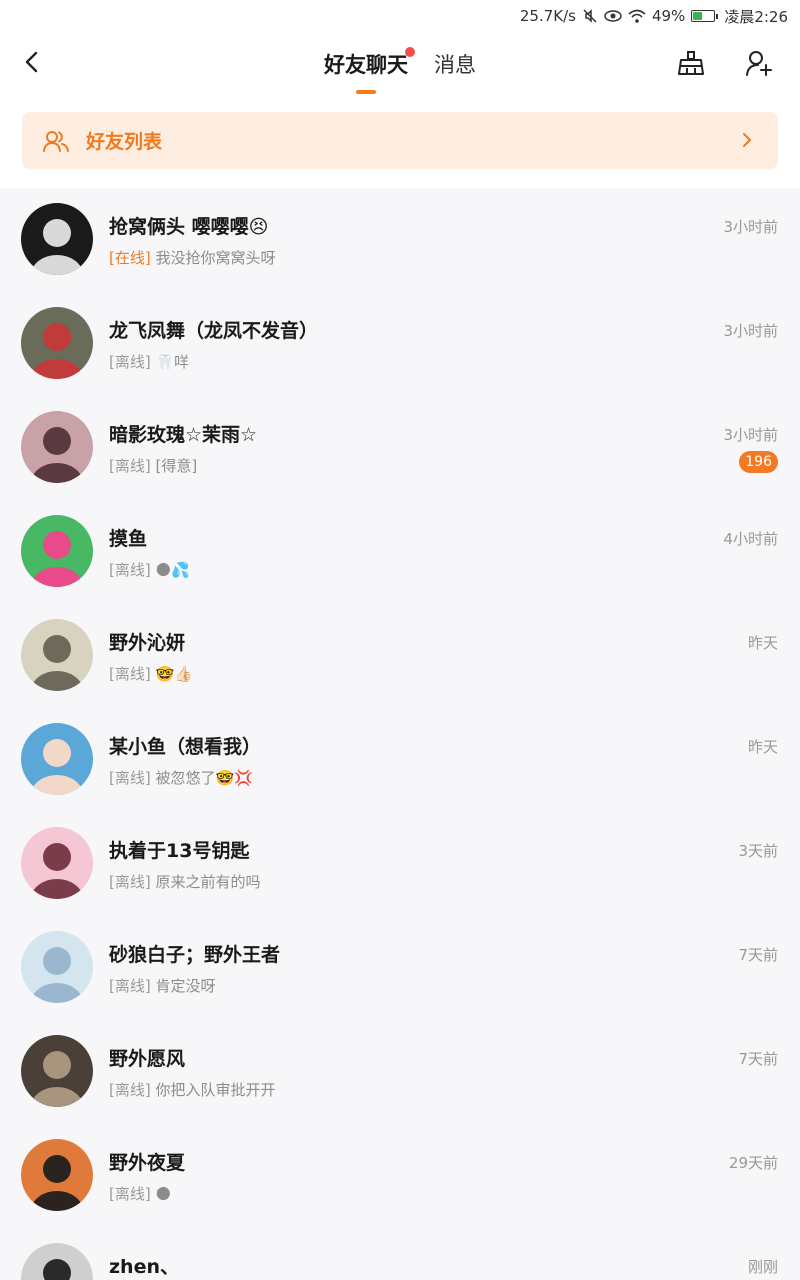 The height and width of the screenshot is (1280, 800). What do you see at coordinates (185, 986) in the screenshot?
I see `last-message: 肯定没呀` at bounding box center [185, 986].